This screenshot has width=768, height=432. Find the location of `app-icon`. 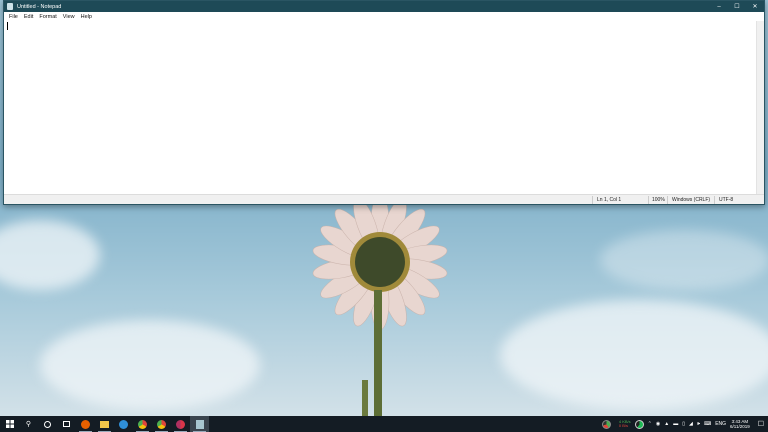

app-icon is located at coordinates (123, 424).